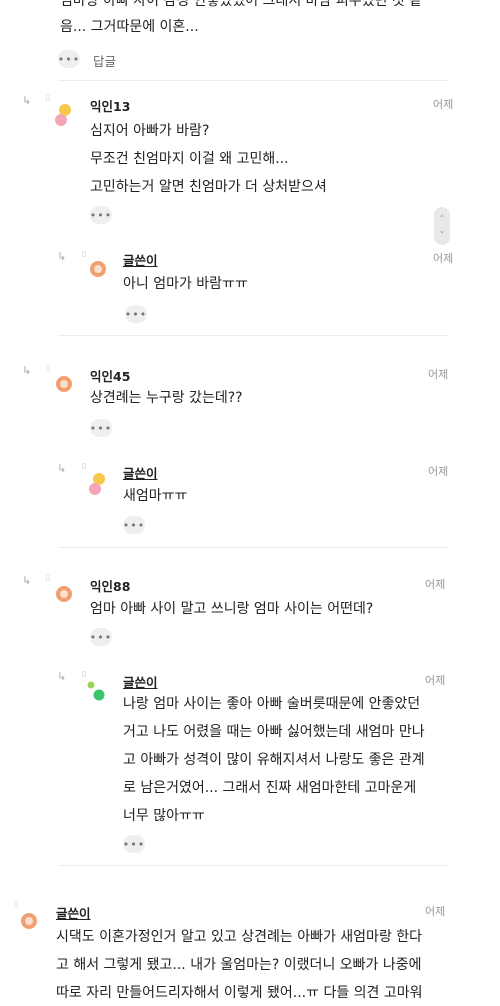 Image resolution: width=500 pixels, height=1006 pixels. I want to click on comment-line-3: 고 아빠가 성격이 많이 유해지셔서 나랑도 좋은 관계, so click(274, 760).